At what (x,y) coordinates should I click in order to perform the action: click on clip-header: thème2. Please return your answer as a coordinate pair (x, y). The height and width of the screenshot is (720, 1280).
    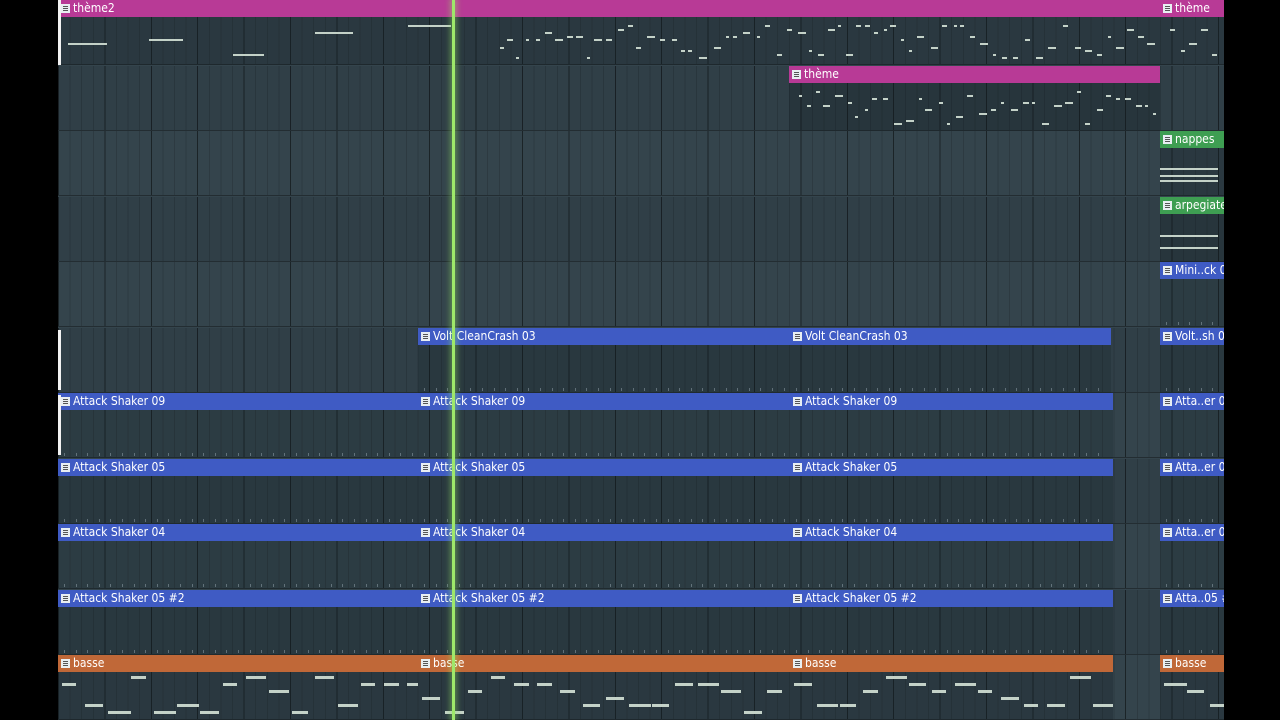
    Looking at the image, I should click on (609, 8).